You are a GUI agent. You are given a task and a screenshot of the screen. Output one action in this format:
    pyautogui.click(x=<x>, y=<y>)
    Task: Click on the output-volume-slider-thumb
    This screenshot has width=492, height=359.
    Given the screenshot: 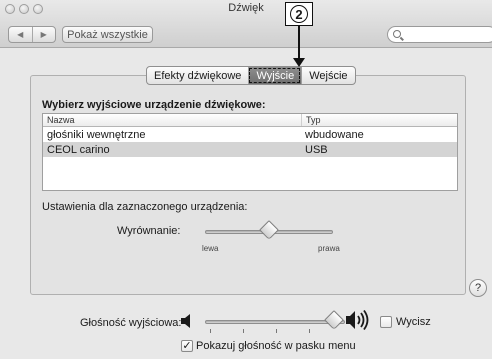 What is the action you would take?
    pyautogui.click(x=333, y=320)
    